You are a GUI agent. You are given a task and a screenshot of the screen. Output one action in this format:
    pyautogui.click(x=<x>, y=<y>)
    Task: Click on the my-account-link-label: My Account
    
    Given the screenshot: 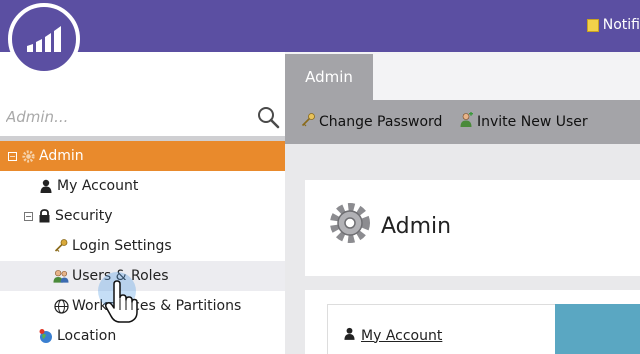 What is the action you would take?
    pyautogui.click(x=402, y=335)
    